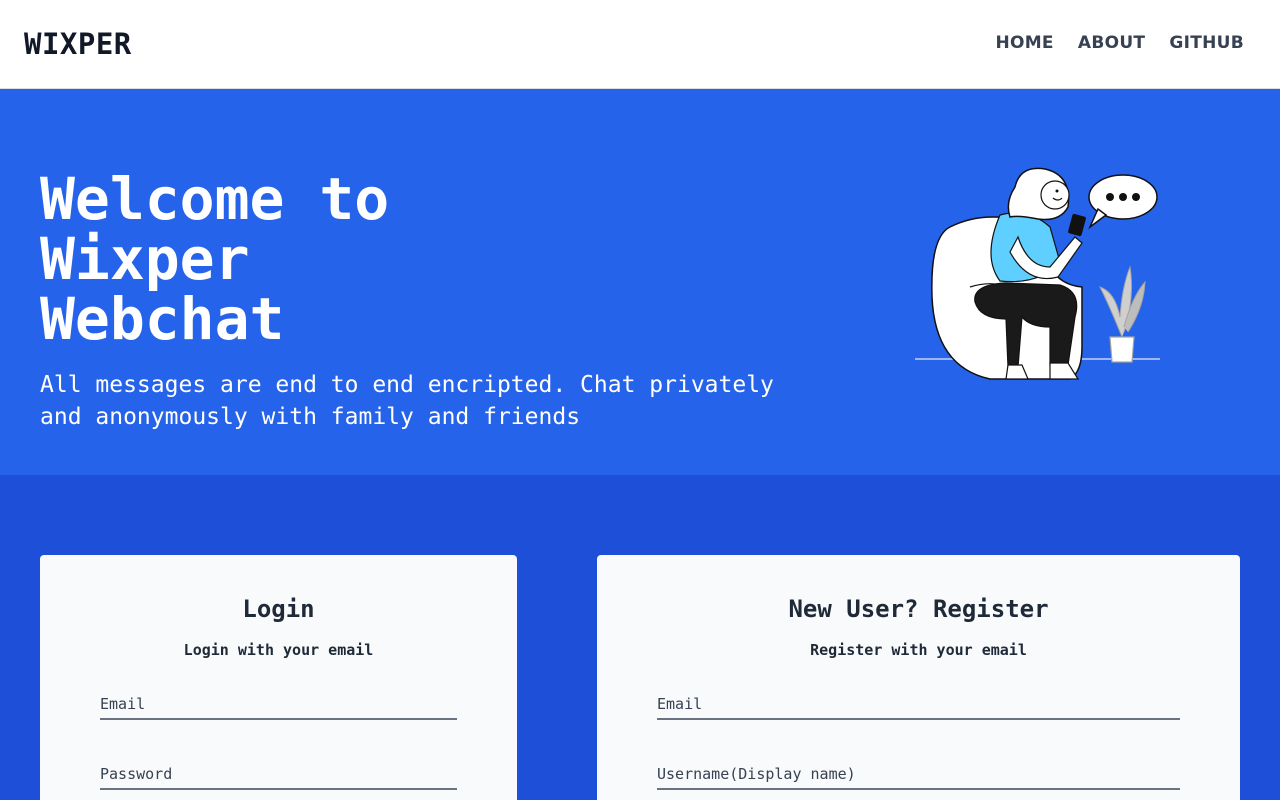 The height and width of the screenshot is (800, 1280). I want to click on login-email-input, so click(278, 705).